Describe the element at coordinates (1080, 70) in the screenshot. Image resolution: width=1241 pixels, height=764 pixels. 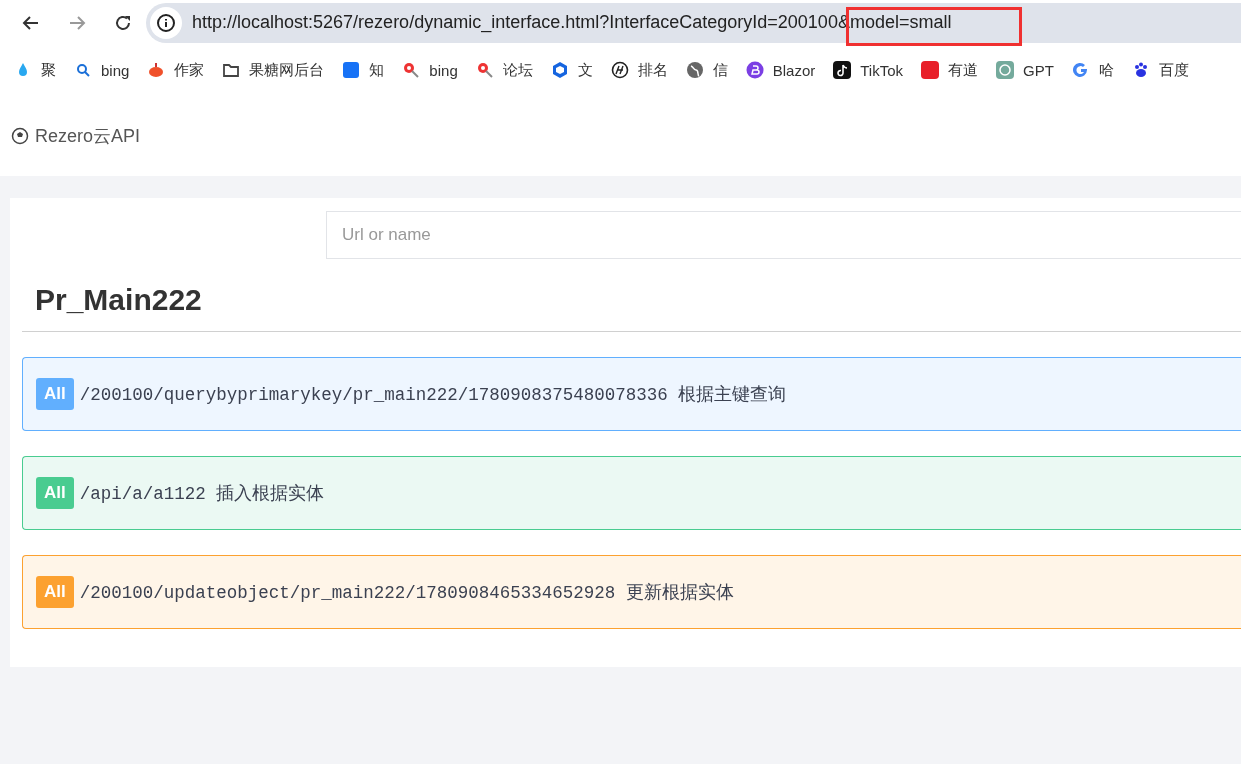
I see `g-logo-icon` at that location.